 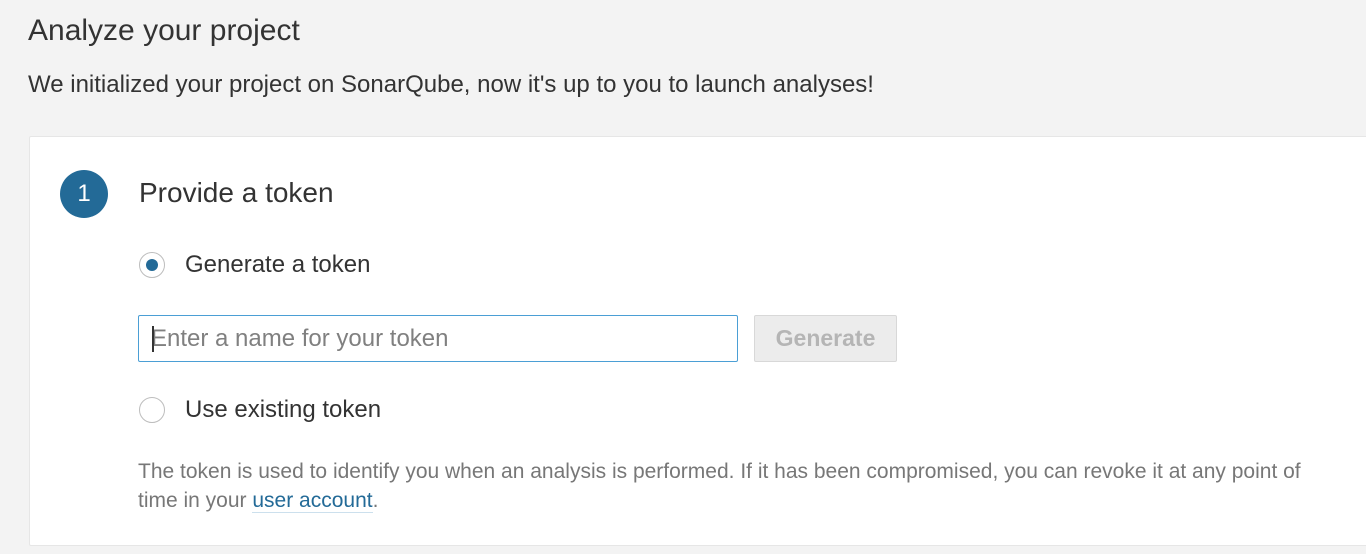 What do you see at coordinates (825, 338) in the screenshot?
I see `generate-button: Generate` at bounding box center [825, 338].